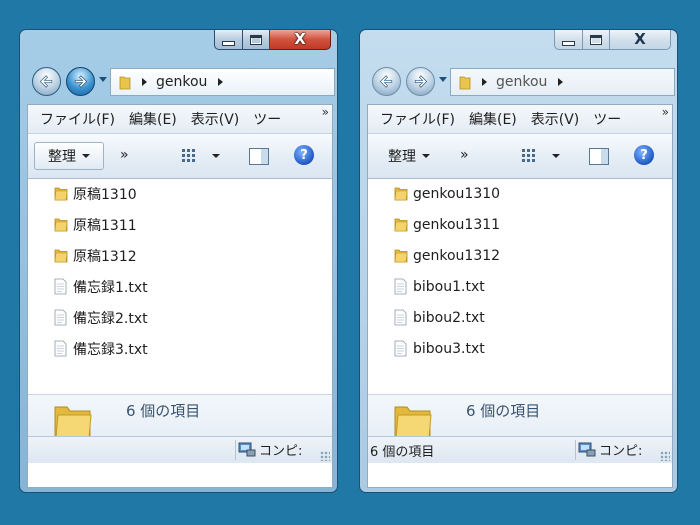 This screenshot has height=525, width=700. What do you see at coordinates (110, 287) in the screenshot?
I see `file-name: 備忘録1.txt` at bounding box center [110, 287].